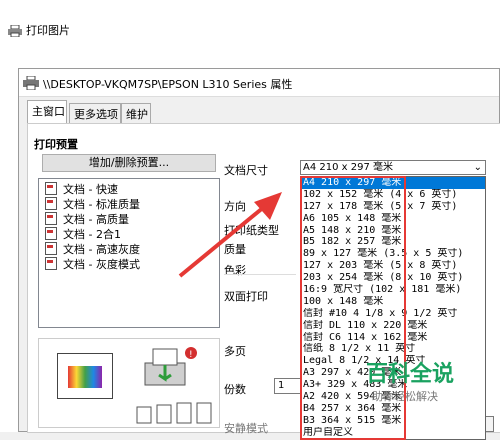 This screenshot has width=500, height=440. I want to click on doc-size-value: A4 210 x 297 毫米, so click(348, 167).